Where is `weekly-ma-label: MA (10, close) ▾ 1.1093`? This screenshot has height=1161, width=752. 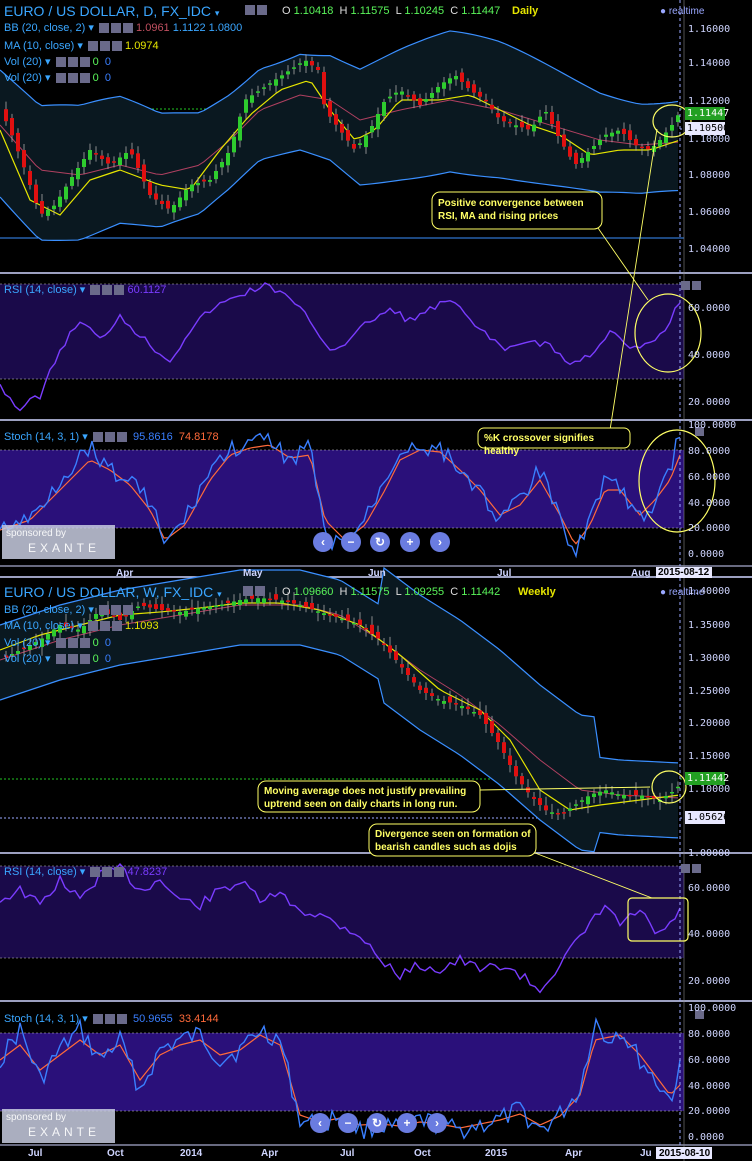 weekly-ma-label: MA (10, close) ▾ 1.1093 is located at coordinates (81, 626).